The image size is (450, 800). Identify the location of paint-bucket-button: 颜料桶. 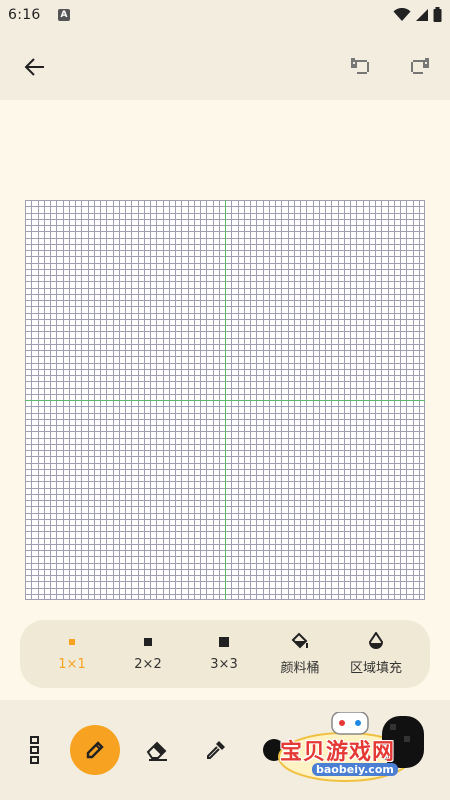
(300, 654).